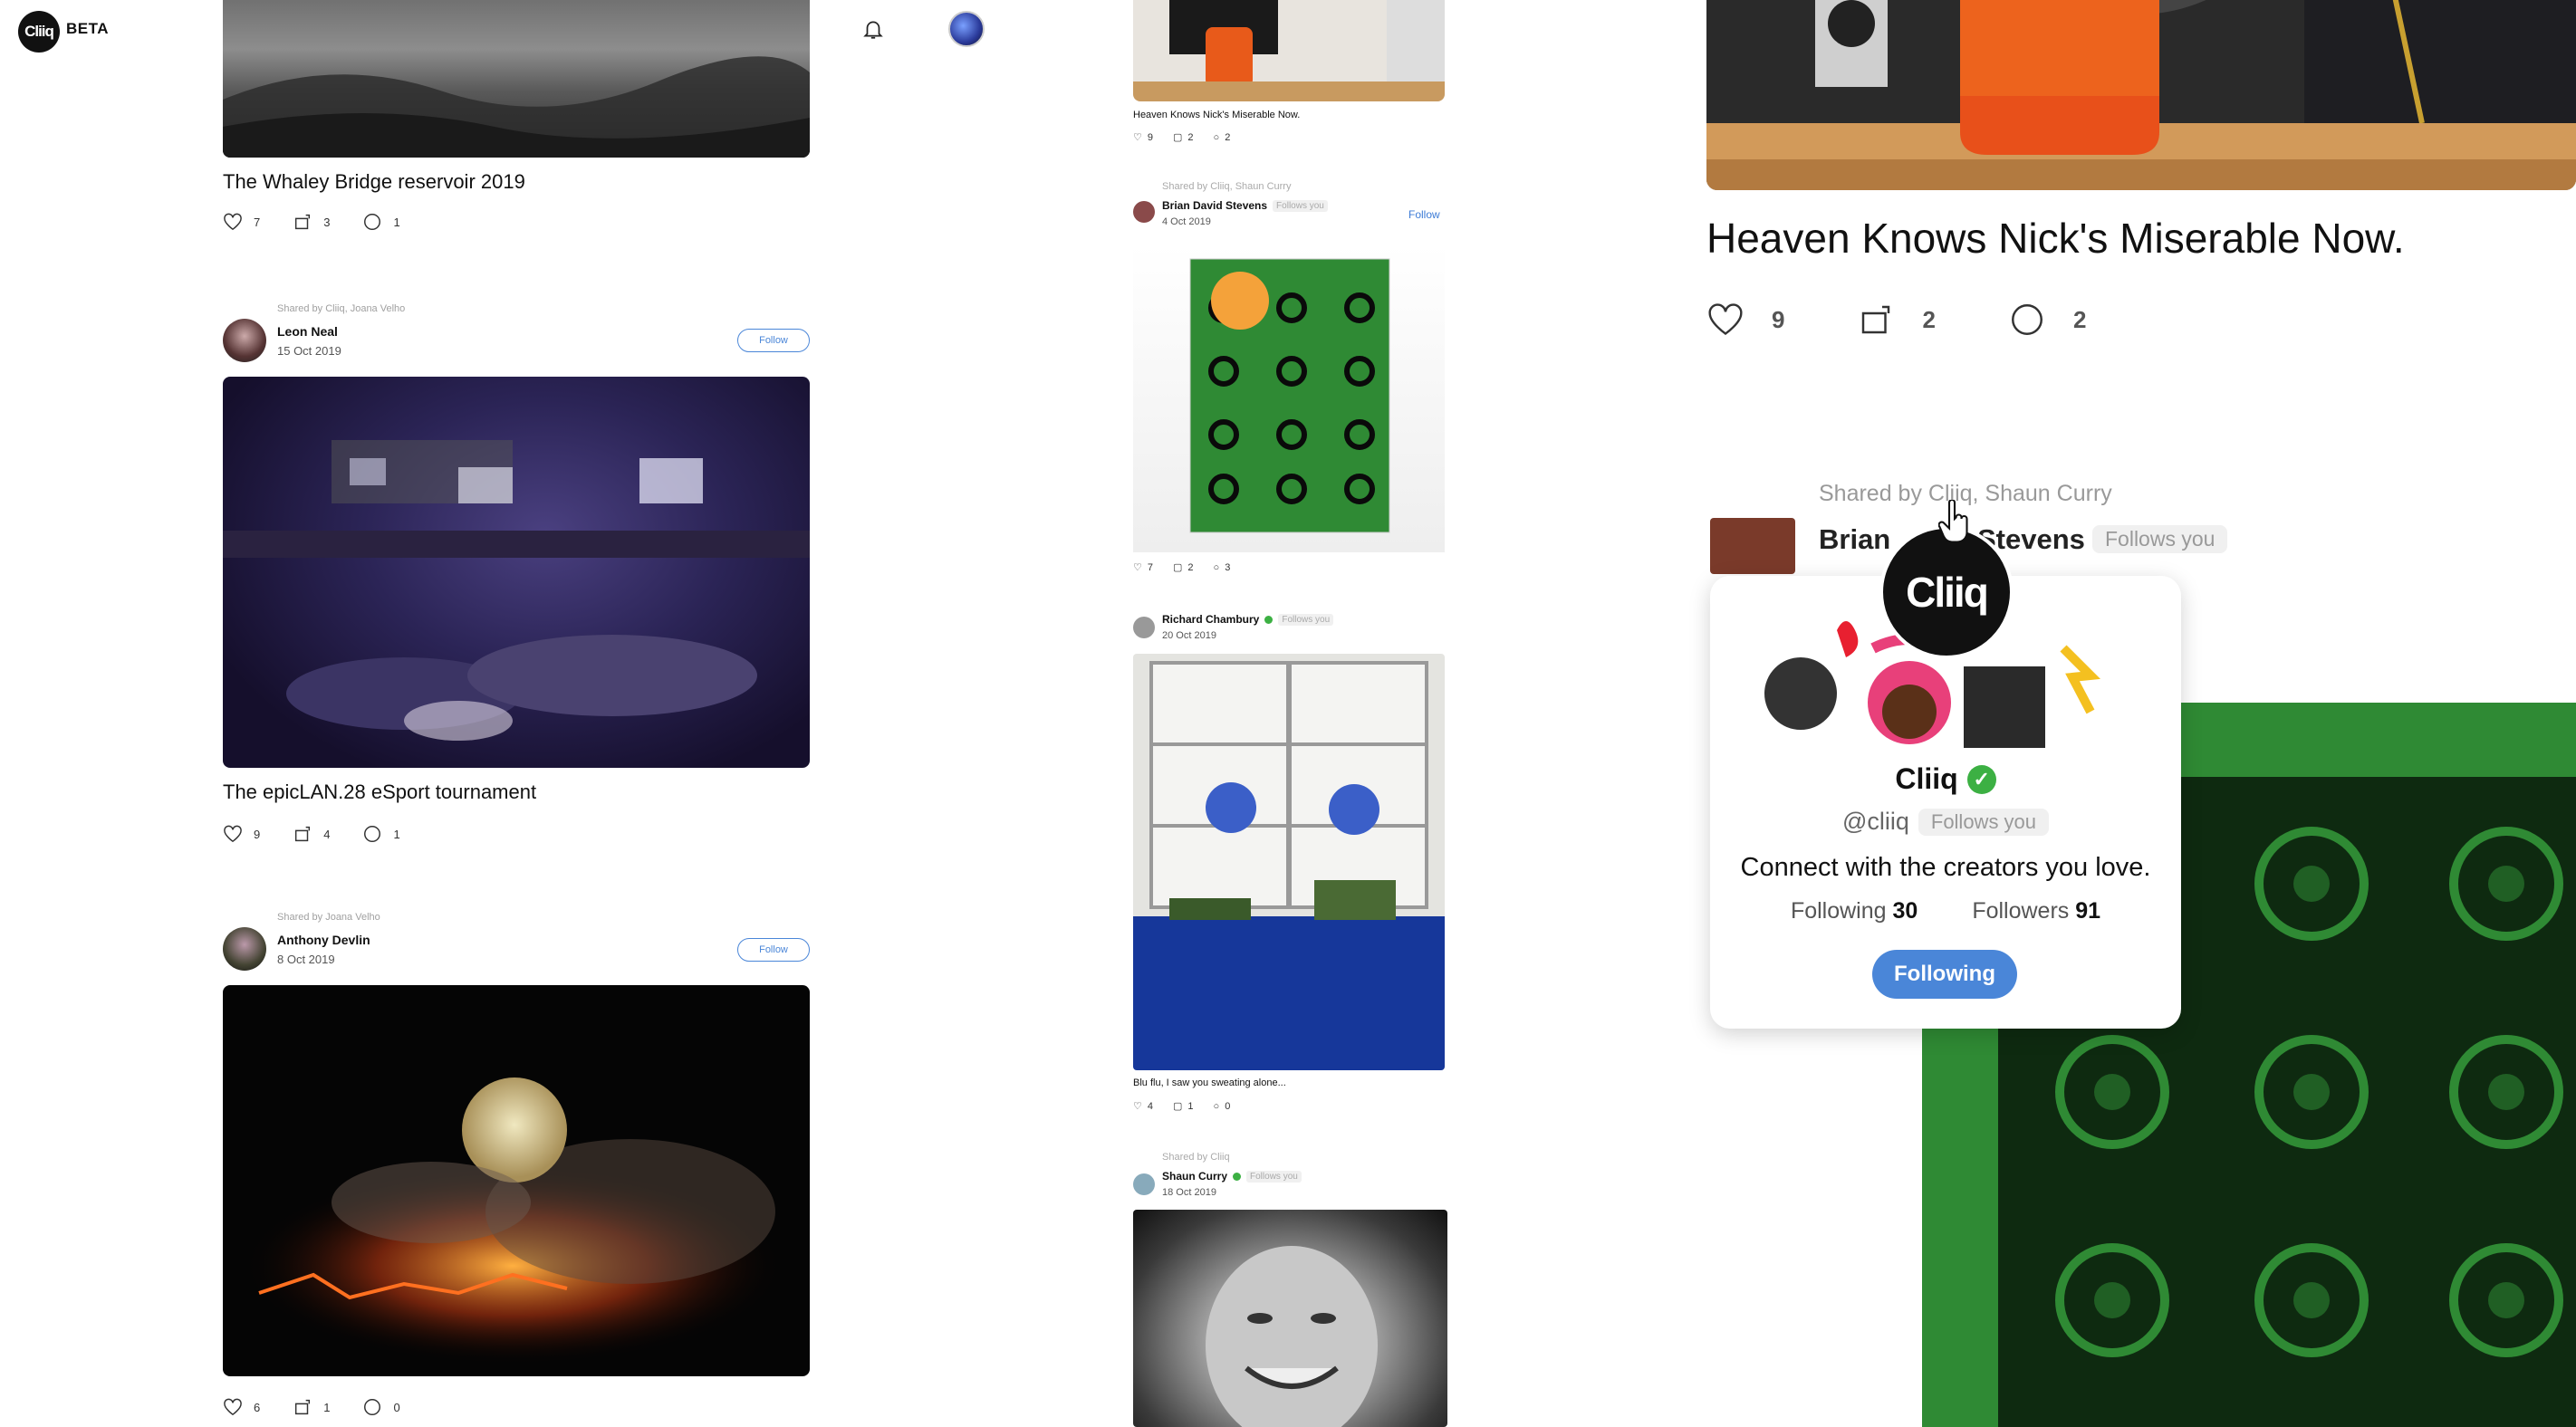  I want to click on like-button: 6, so click(241, 1407).